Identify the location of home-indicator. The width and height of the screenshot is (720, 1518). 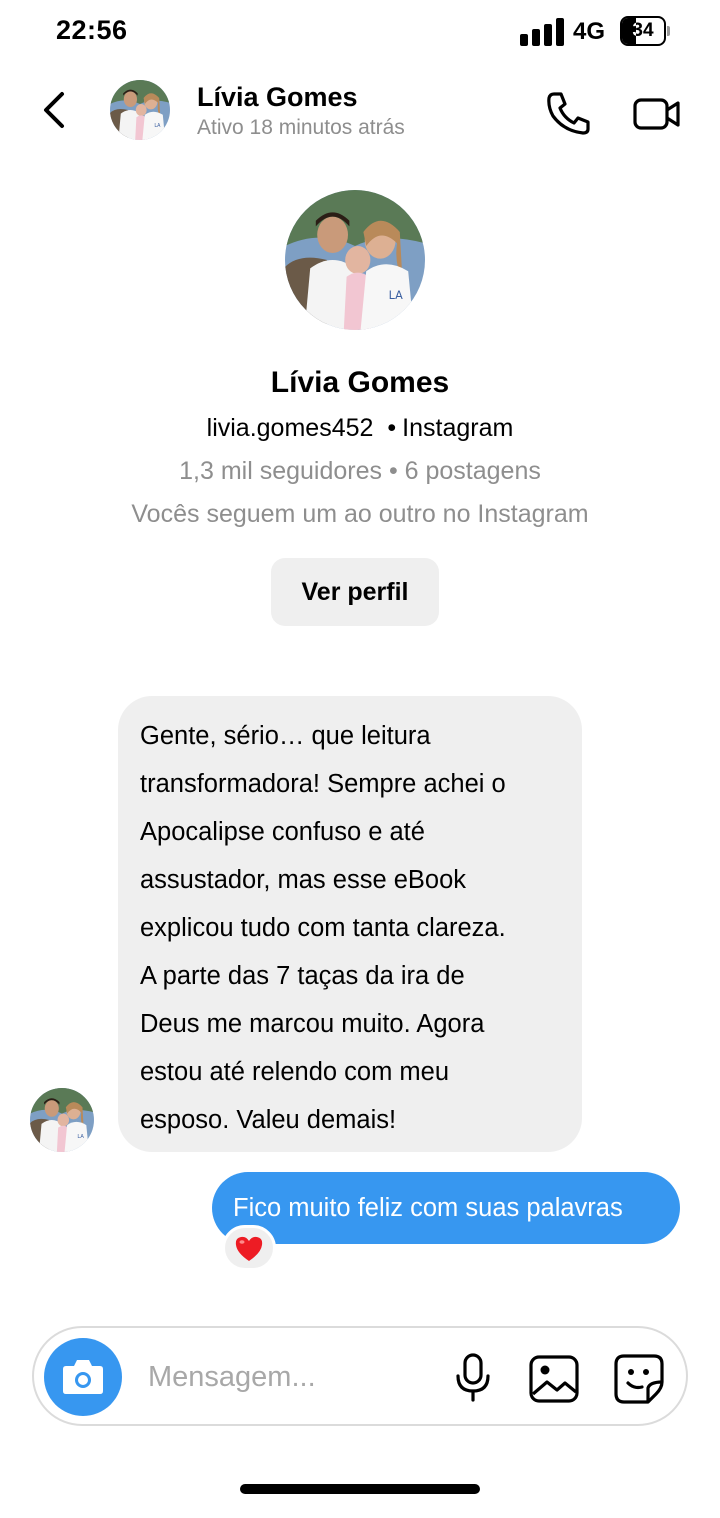
(360, 1489).